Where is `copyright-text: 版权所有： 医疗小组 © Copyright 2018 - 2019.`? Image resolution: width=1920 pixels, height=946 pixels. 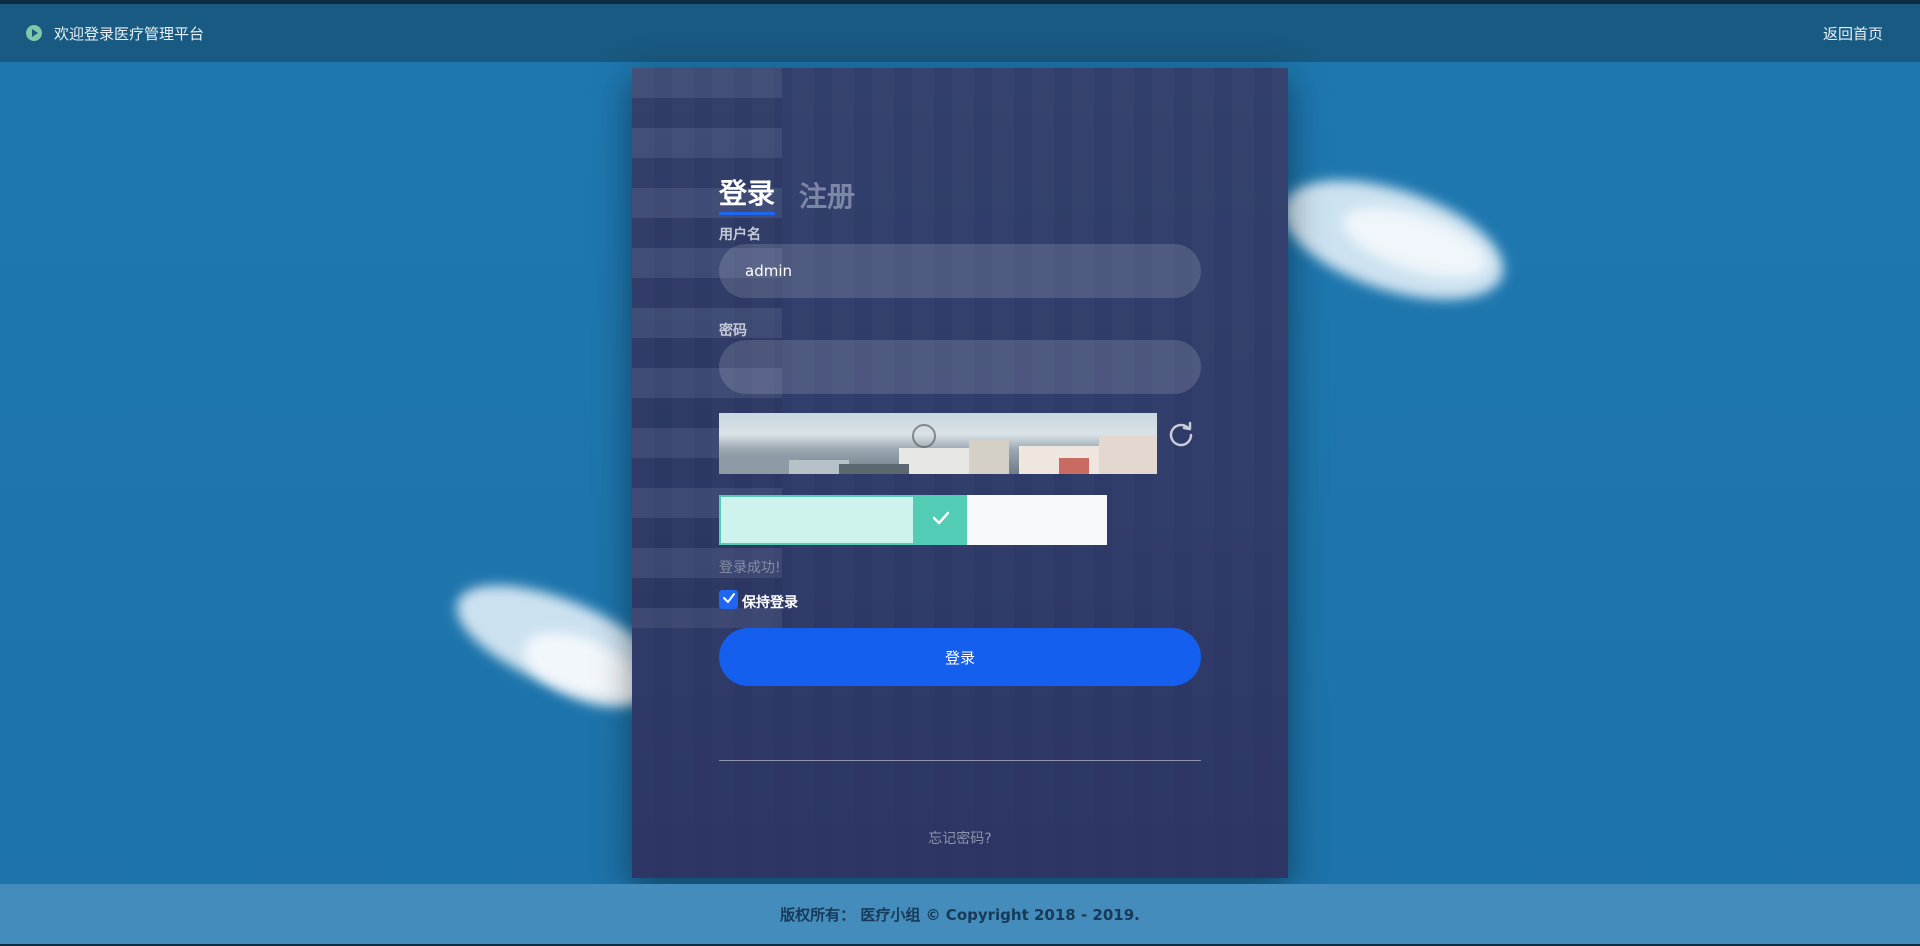 copyright-text: 版权所有： 医疗小组 © Copyright 2018 - 2019. is located at coordinates (960, 914).